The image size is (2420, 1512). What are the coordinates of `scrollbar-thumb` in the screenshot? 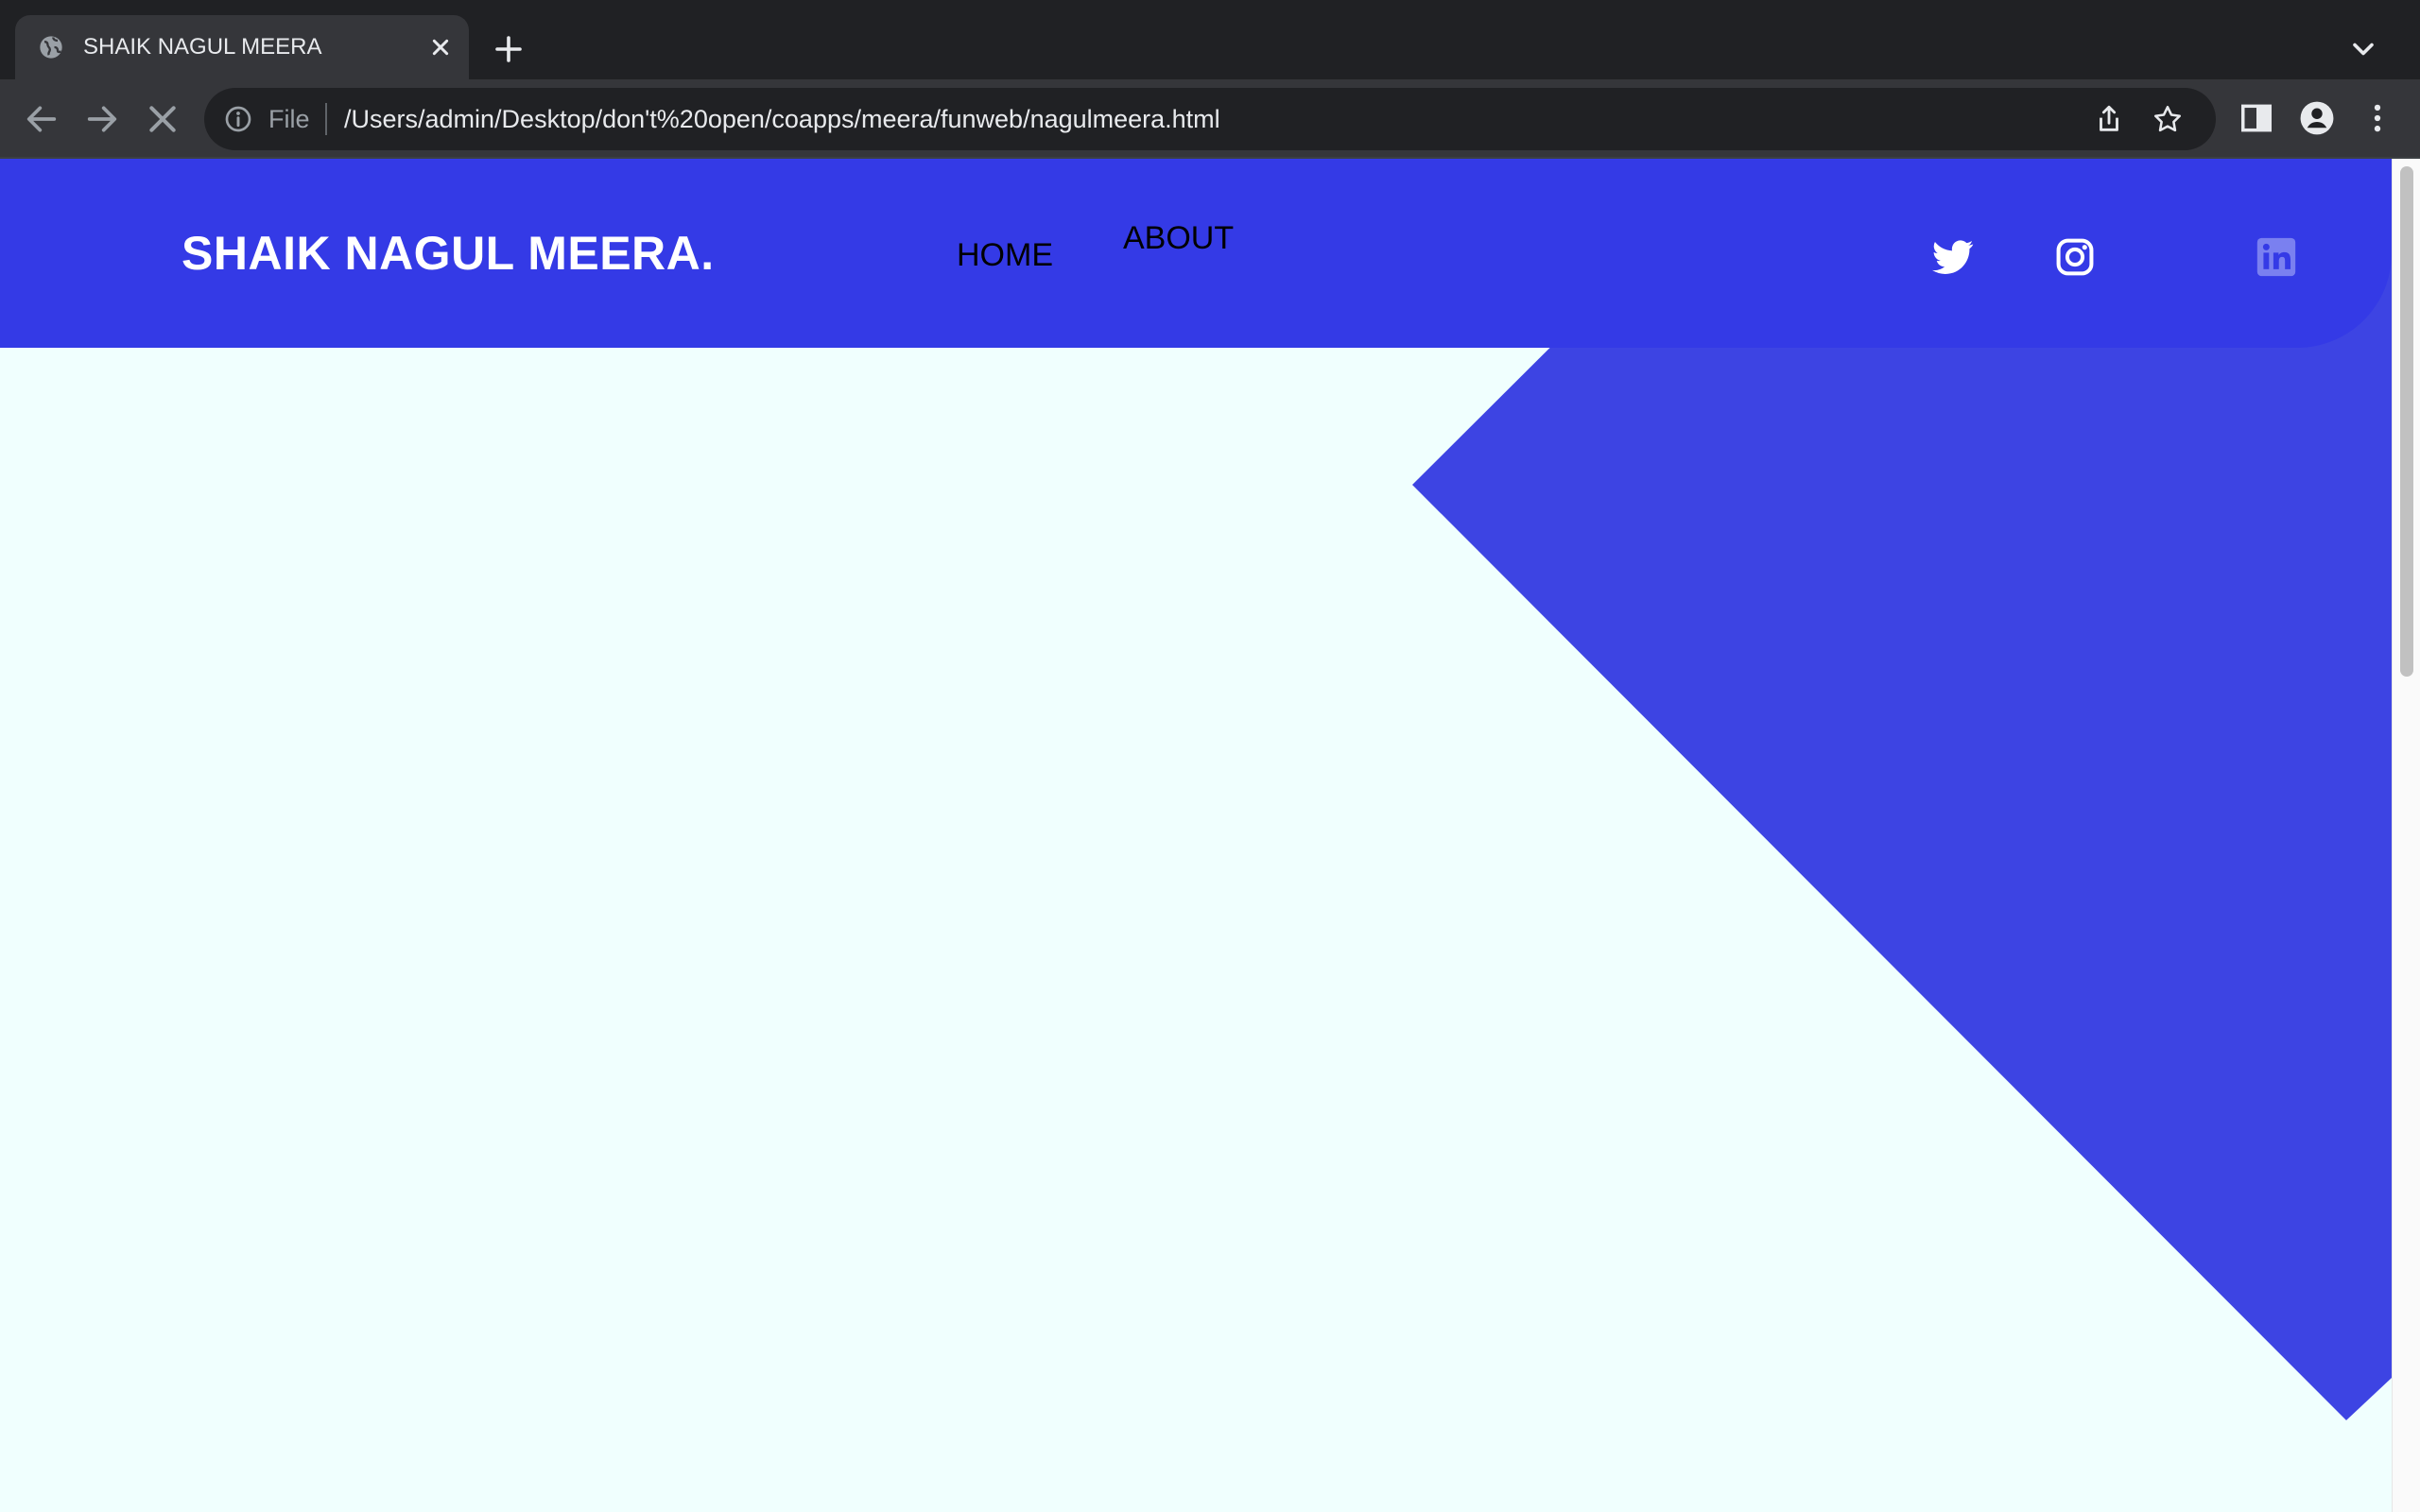 It's located at (2406, 421).